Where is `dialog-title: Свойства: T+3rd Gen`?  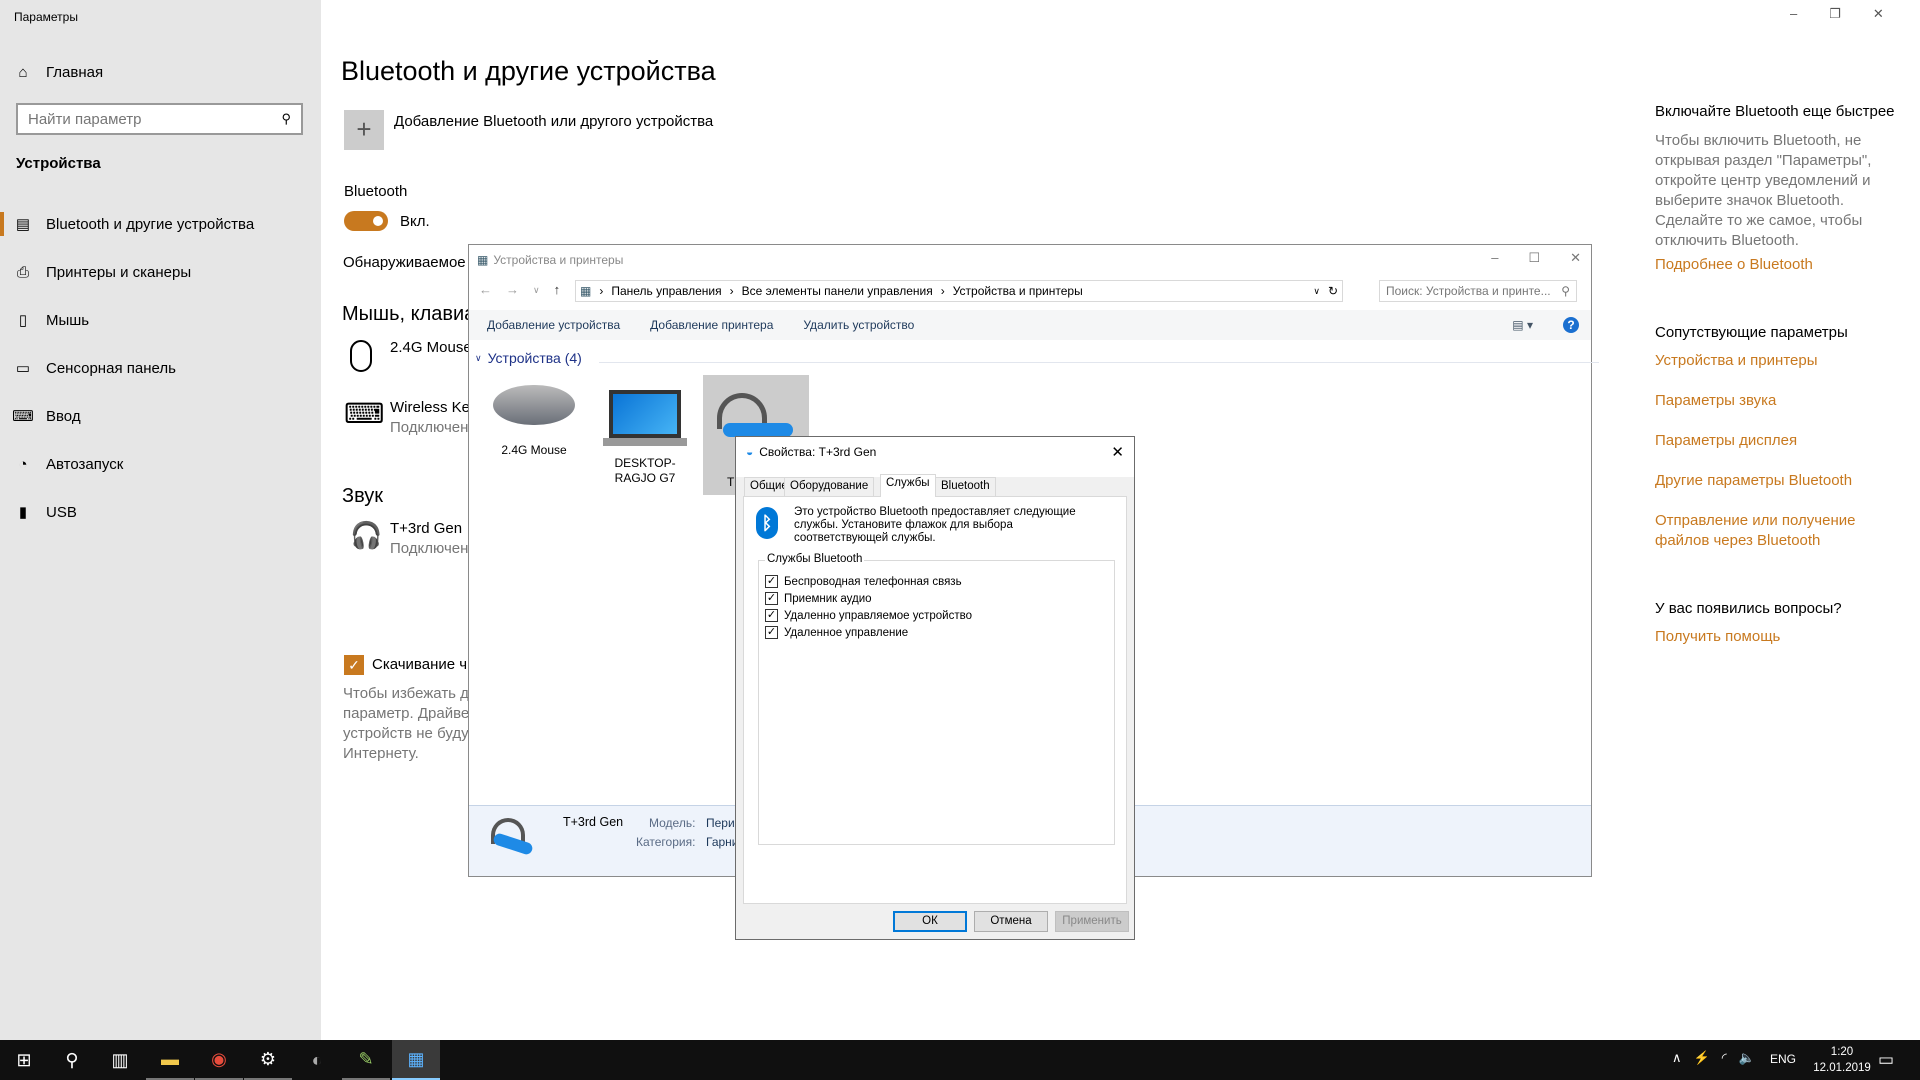 dialog-title: Свойства: T+3rd Gen is located at coordinates (818, 452).